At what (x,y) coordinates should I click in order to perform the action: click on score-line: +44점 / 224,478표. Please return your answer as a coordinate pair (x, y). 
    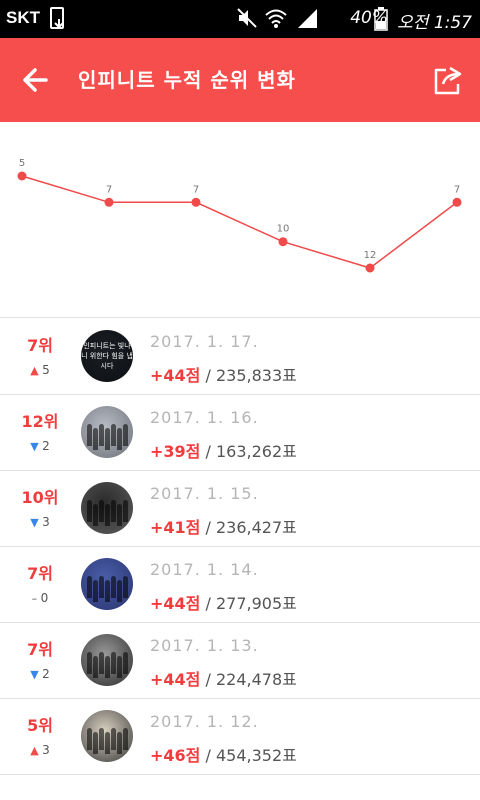
    Looking at the image, I should click on (223, 678).